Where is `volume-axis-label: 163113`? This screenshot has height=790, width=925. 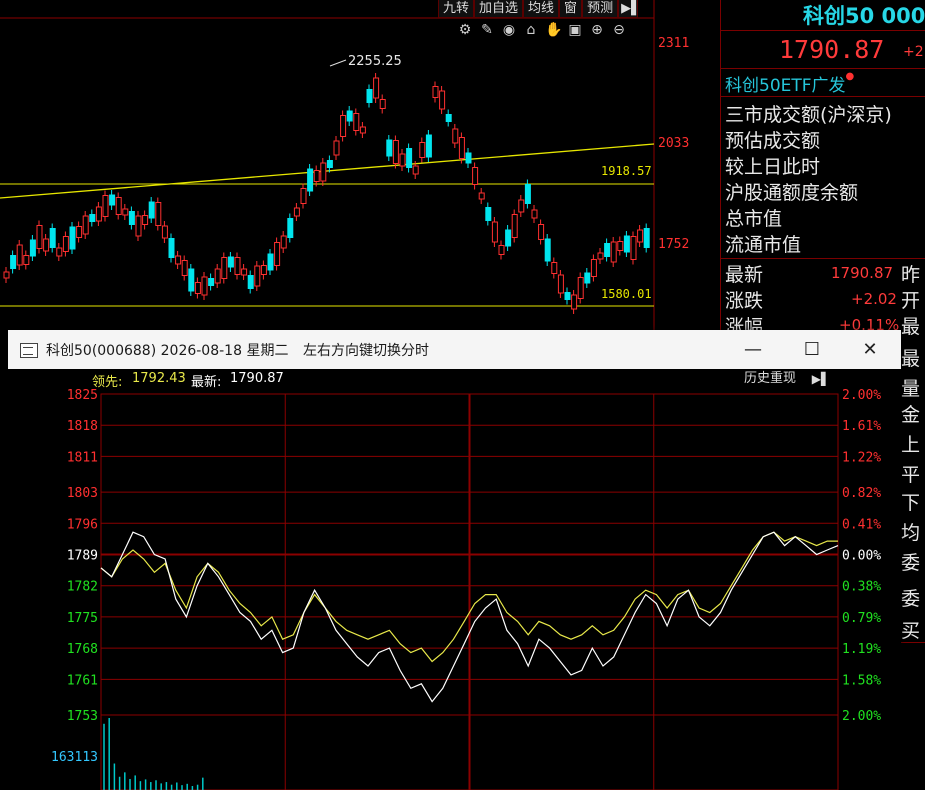 volume-axis-label: 163113 is located at coordinates (74, 757).